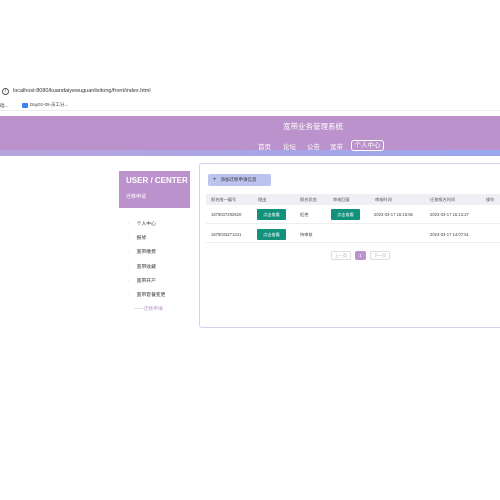  What do you see at coordinates (341, 255) in the screenshot?
I see `prev-page-button: 上一页` at bounding box center [341, 255].